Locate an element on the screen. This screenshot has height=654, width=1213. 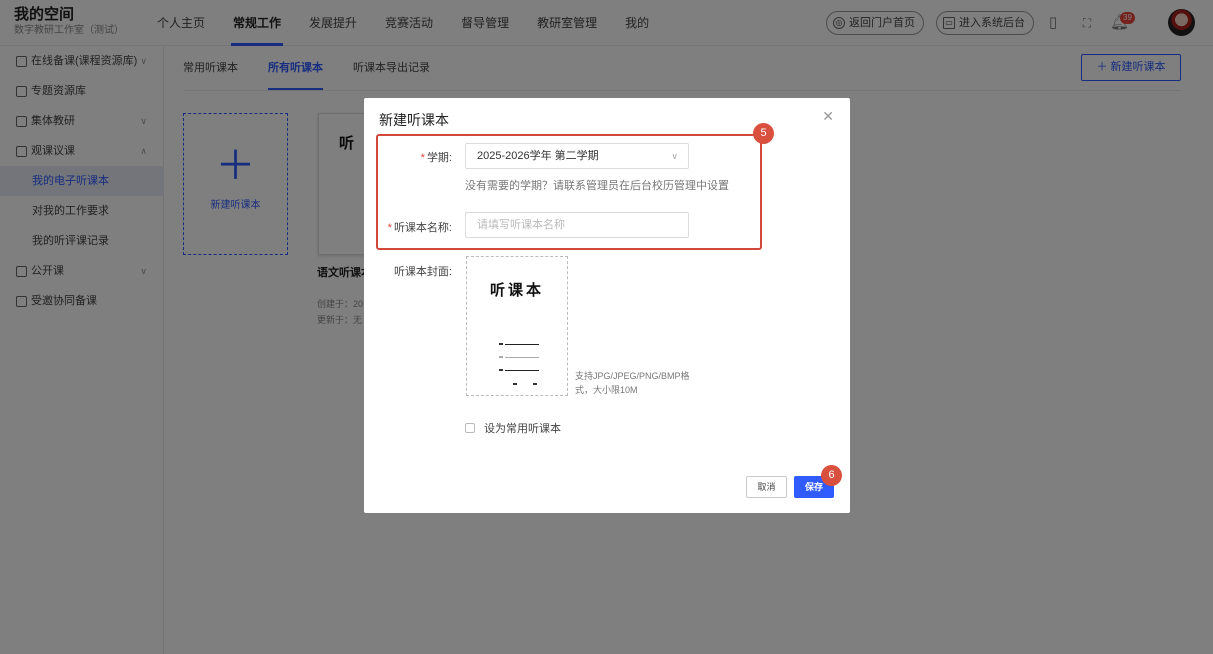
term-select-value: 2025-2026学年 第二学期 is located at coordinates (538, 156).